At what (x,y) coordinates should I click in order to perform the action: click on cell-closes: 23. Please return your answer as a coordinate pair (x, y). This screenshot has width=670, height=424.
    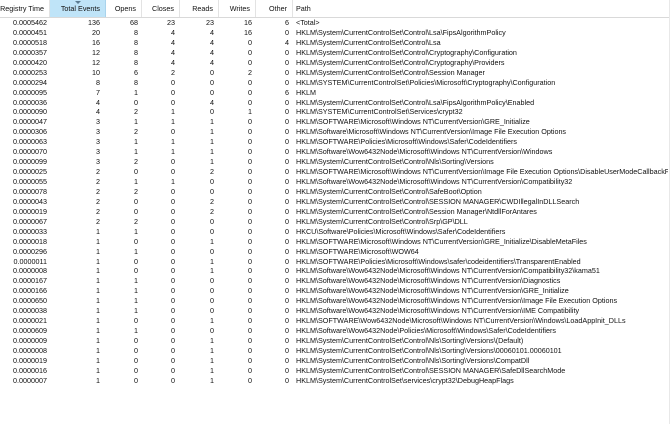
    Looking at the image, I should click on (171, 22).